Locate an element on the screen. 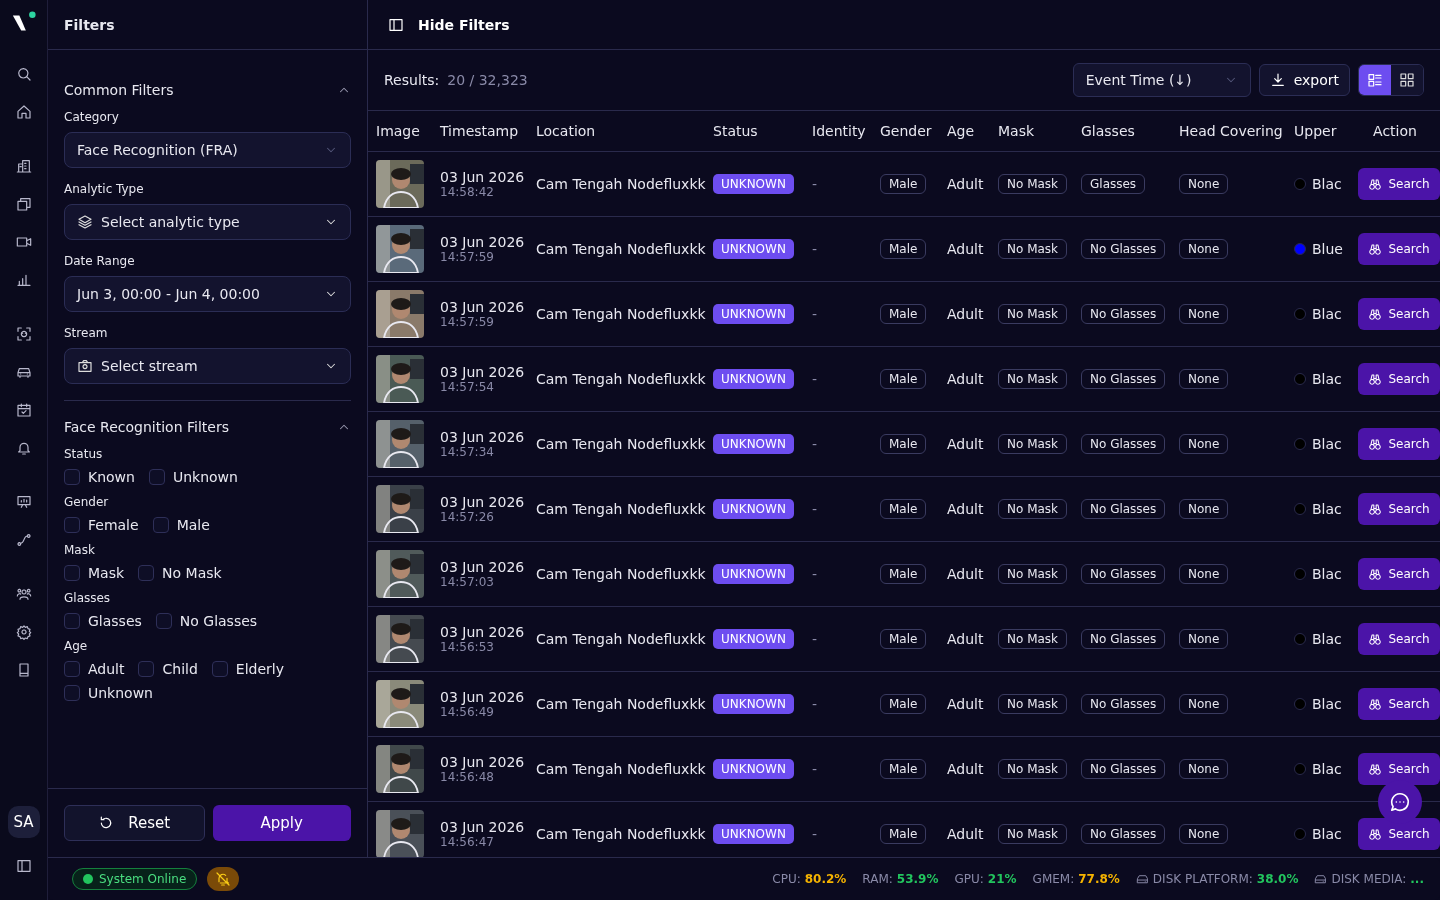 The image size is (1440, 900). sidebar-toggle-icon is located at coordinates (23, 866).